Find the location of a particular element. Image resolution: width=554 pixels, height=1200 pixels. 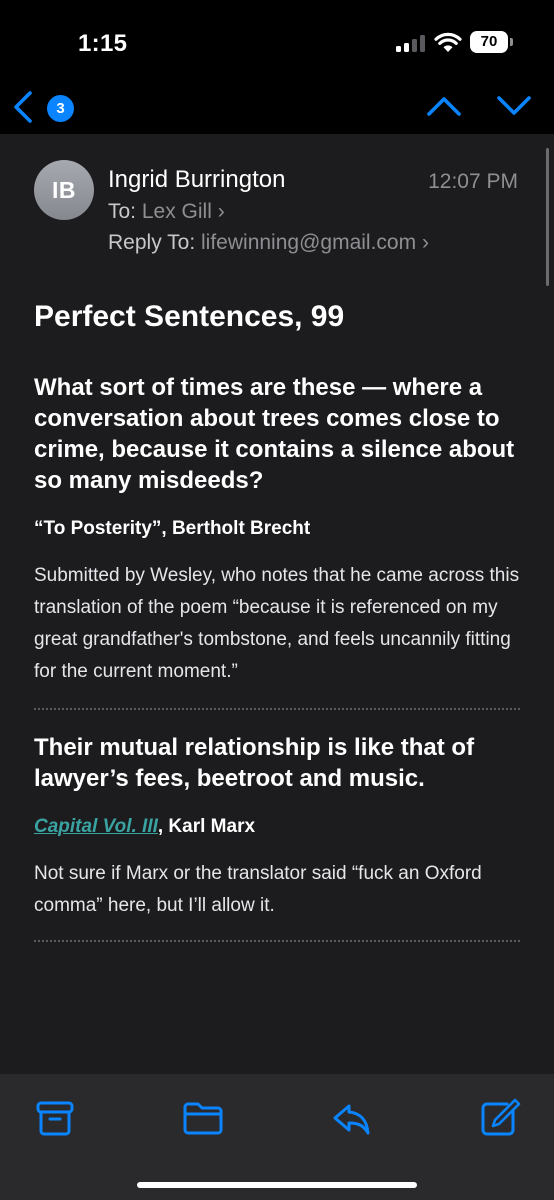

scroll-indicator is located at coordinates (547, 217).